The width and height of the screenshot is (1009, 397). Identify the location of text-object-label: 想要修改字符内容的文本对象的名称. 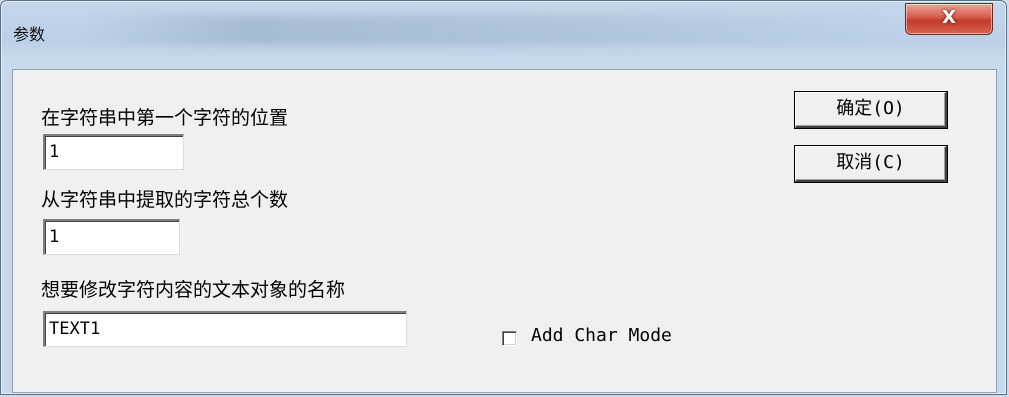
(193, 290).